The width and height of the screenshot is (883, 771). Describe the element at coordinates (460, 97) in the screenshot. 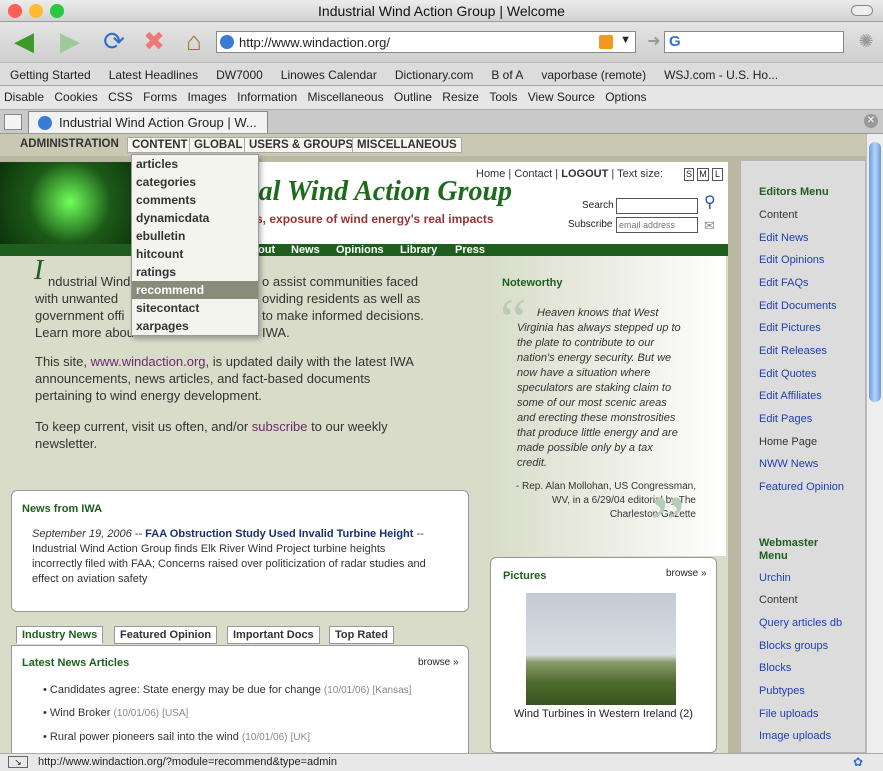

I see `devbar-item: Resize` at that location.